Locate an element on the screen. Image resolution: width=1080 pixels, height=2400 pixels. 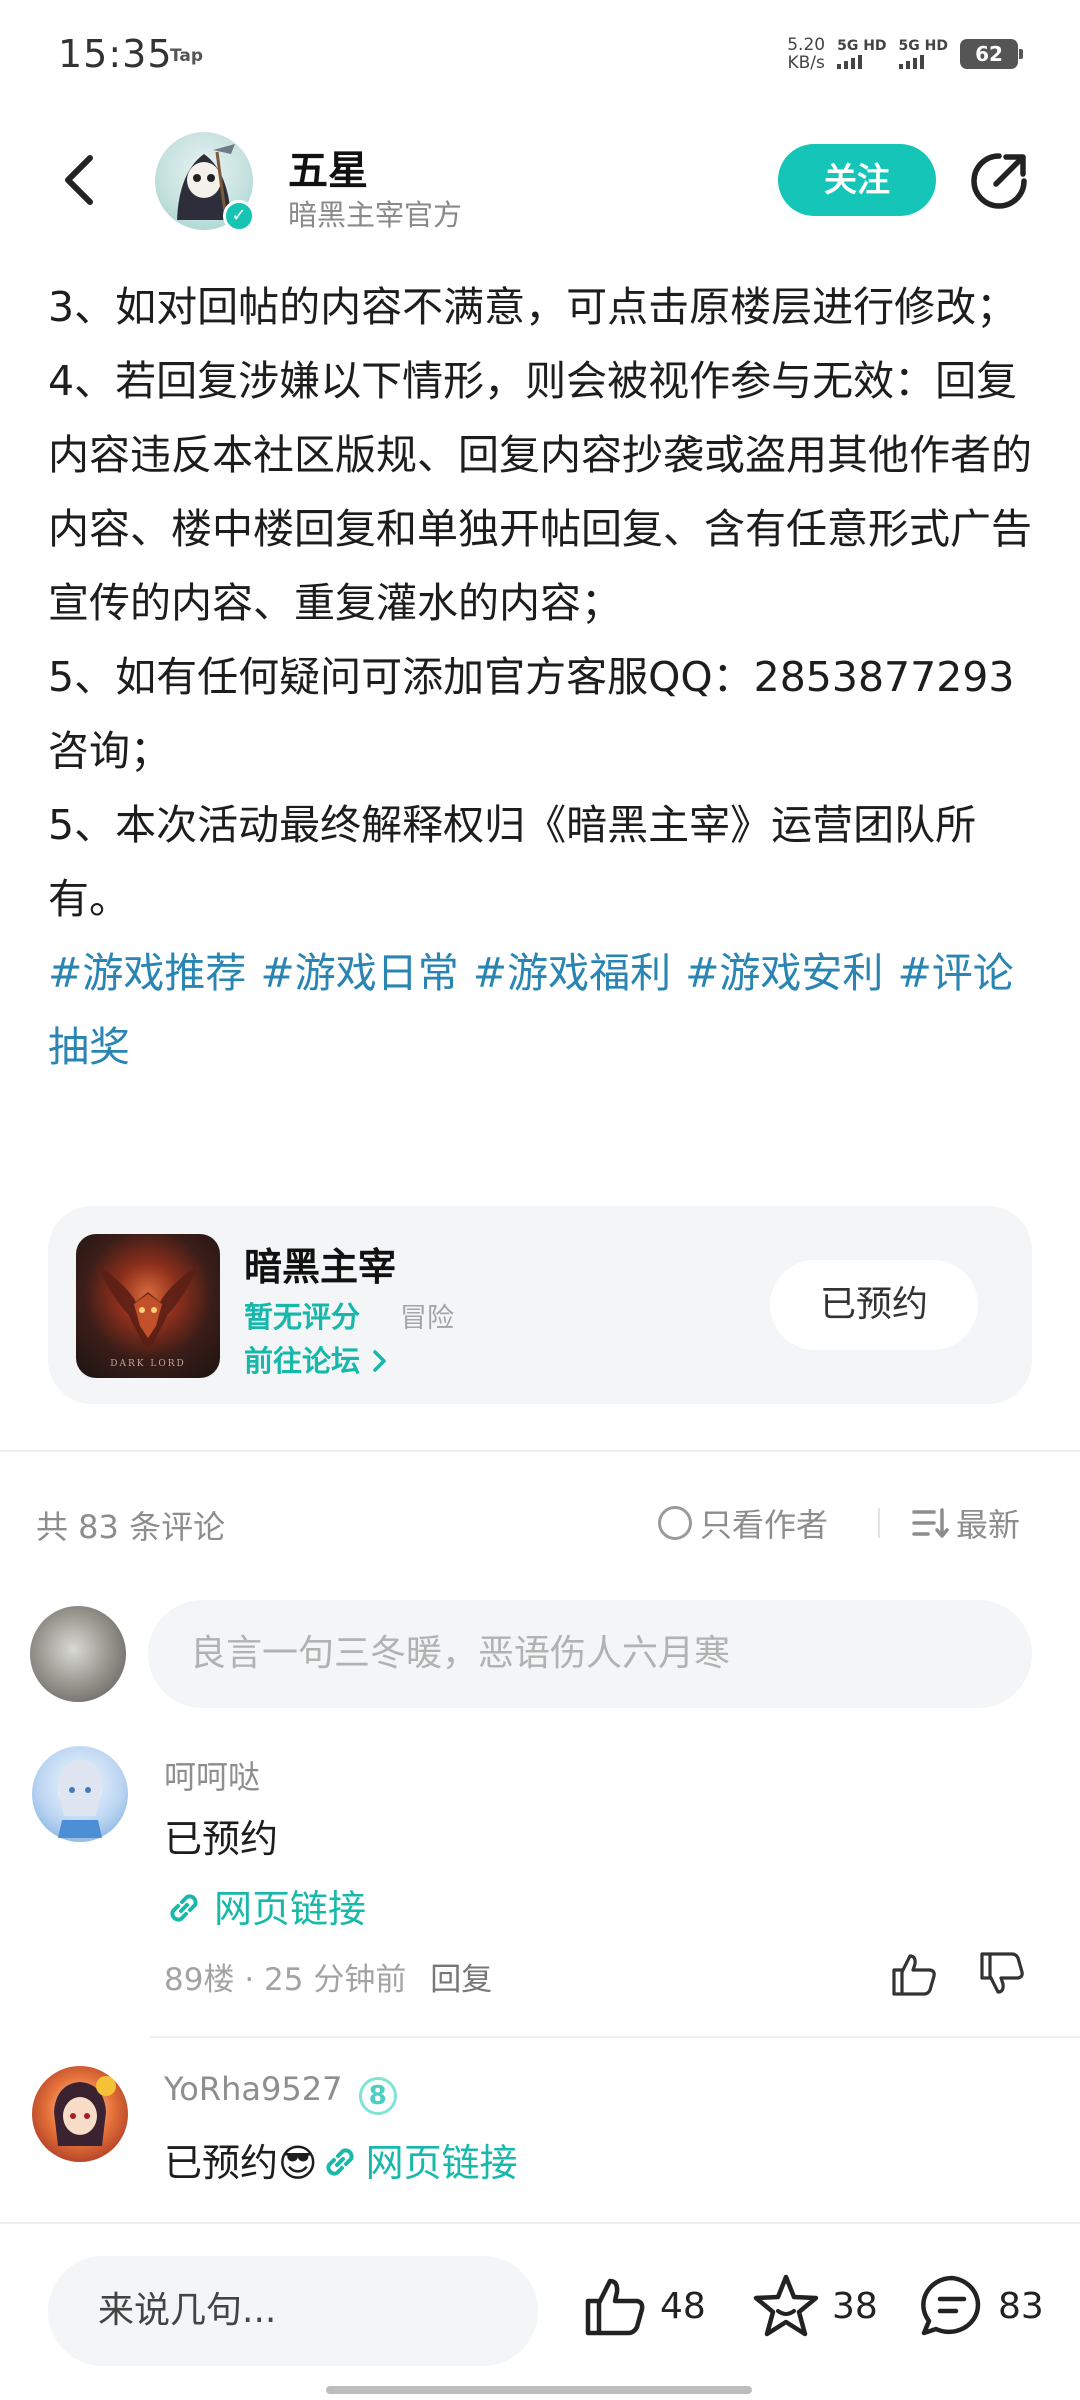
status-icons: 5.20 KB/s 5G HD 5G HD 62 is located at coordinates (905, 54).